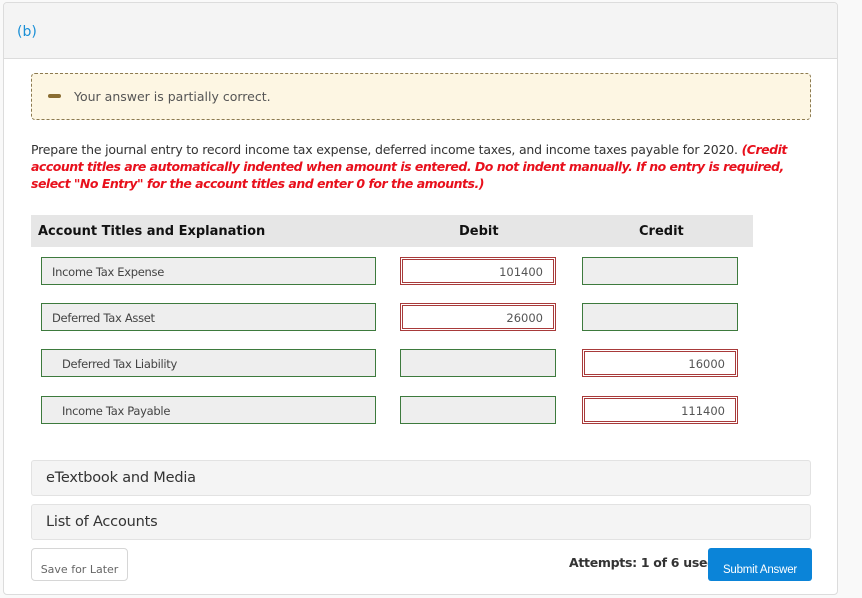 This screenshot has height=598, width=862. Describe the element at coordinates (642, 562) in the screenshot. I see `attempts-counter: Attempts: 1 of 6 used` at that location.